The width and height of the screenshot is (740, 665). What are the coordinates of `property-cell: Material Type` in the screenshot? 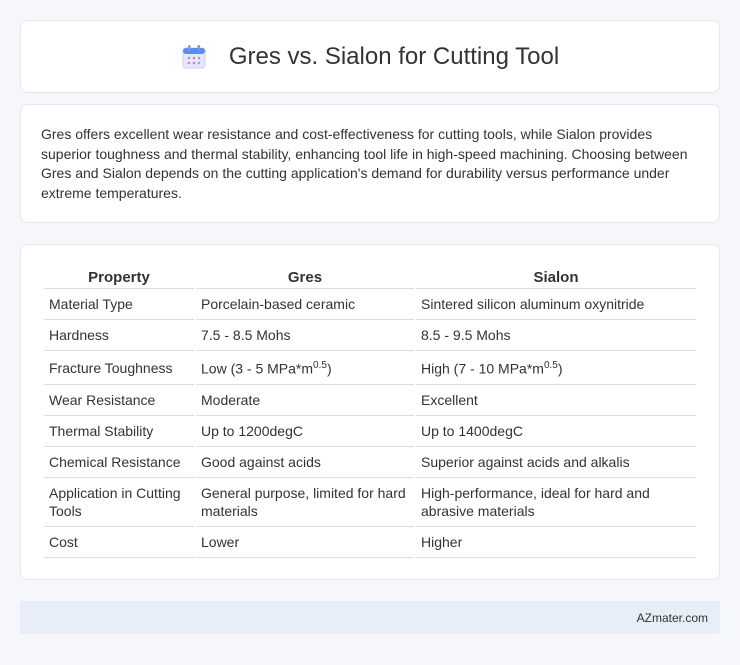 It's located at (119, 304).